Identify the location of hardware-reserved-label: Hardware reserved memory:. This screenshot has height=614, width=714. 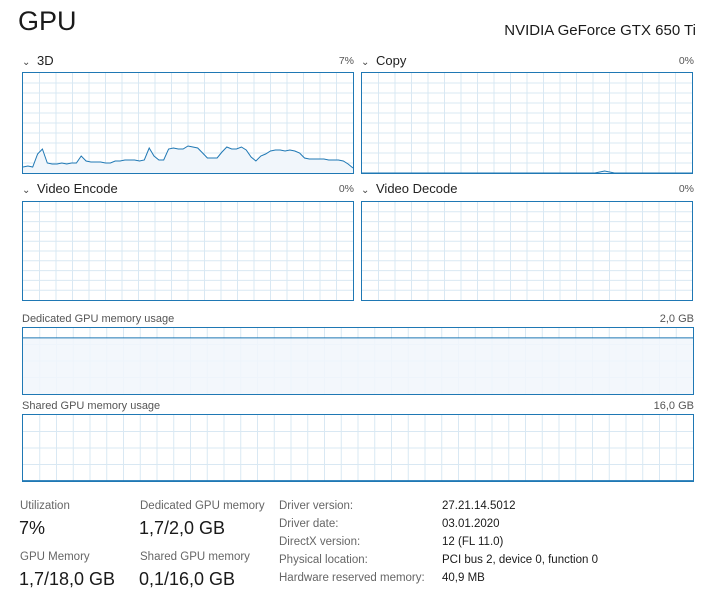
(352, 578).